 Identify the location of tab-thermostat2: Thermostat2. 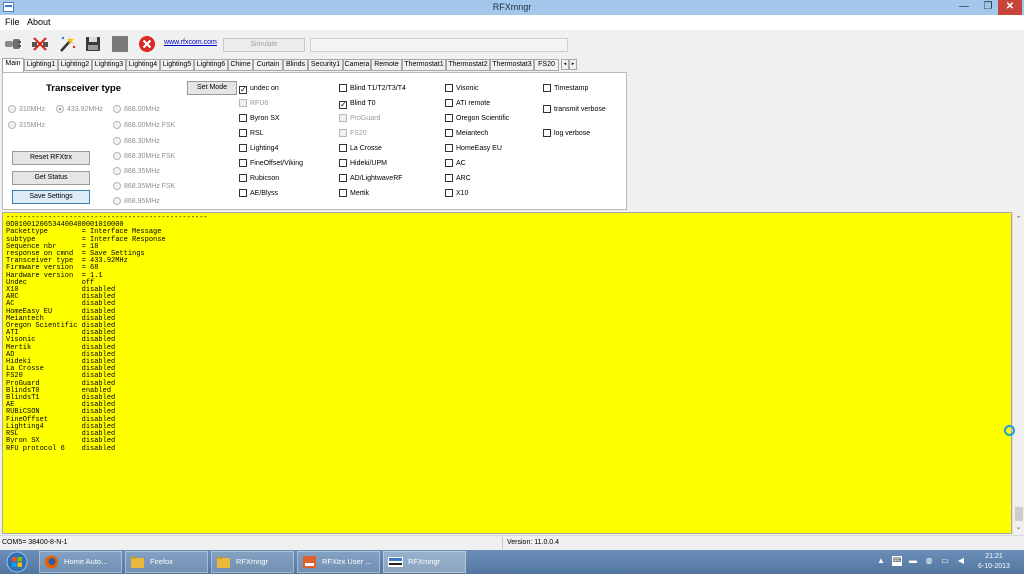
(468, 65).